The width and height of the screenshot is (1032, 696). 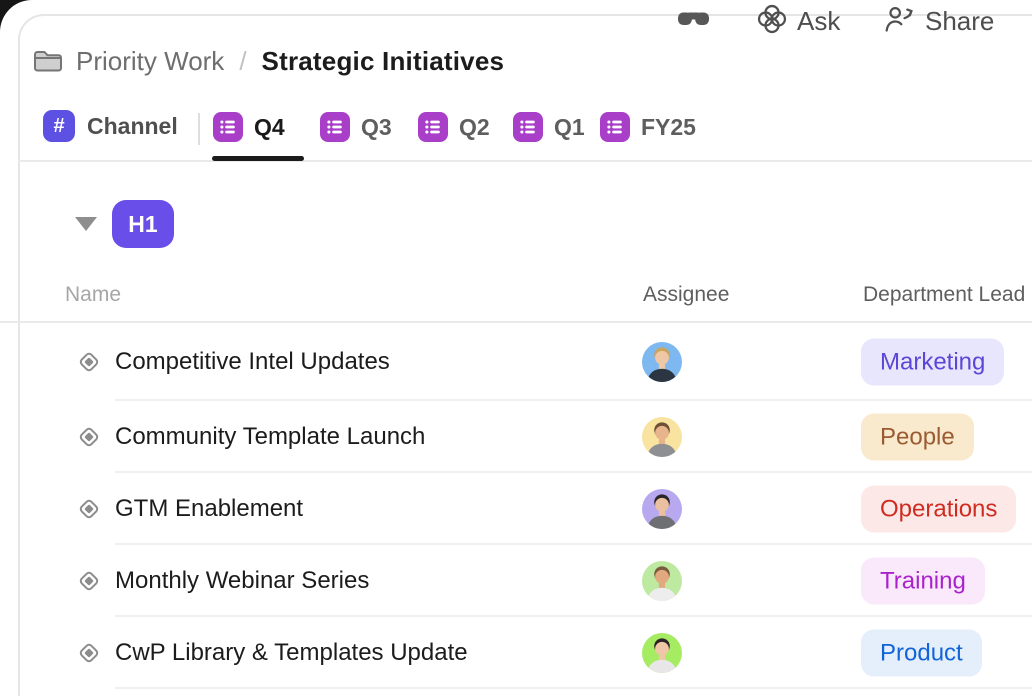 I want to click on tabbar-divider, so click(x=525, y=161).